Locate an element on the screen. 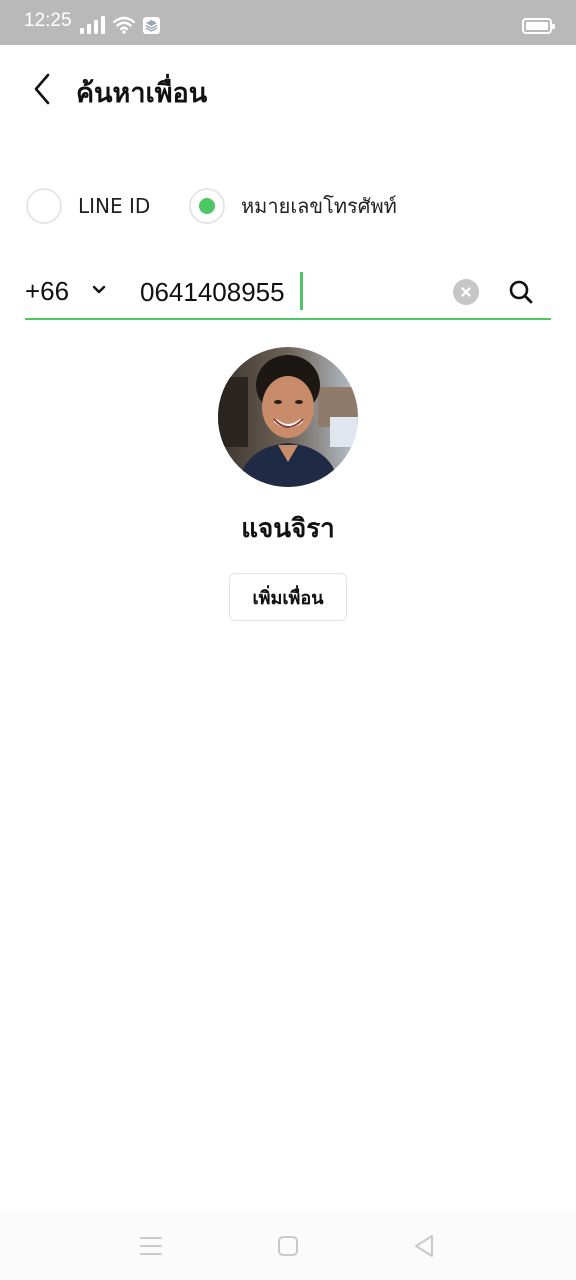 The width and height of the screenshot is (576, 1280). status-time: 12:25 is located at coordinates (48, 20).